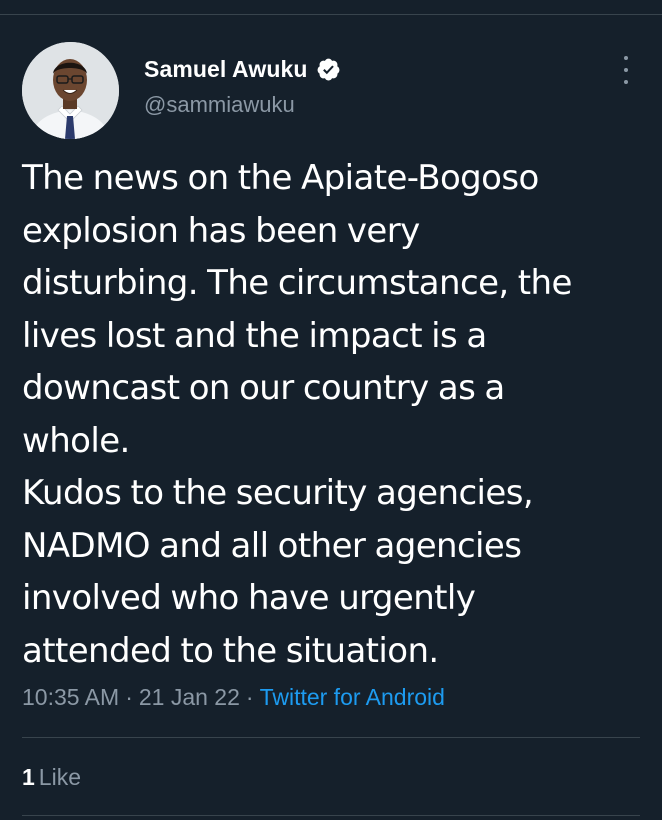 The height and width of the screenshot is (820, 662). What do you see at coordinates (59, 777) in the screenshot?
I see `likes-label: Like` at bounding box center [59, 777].